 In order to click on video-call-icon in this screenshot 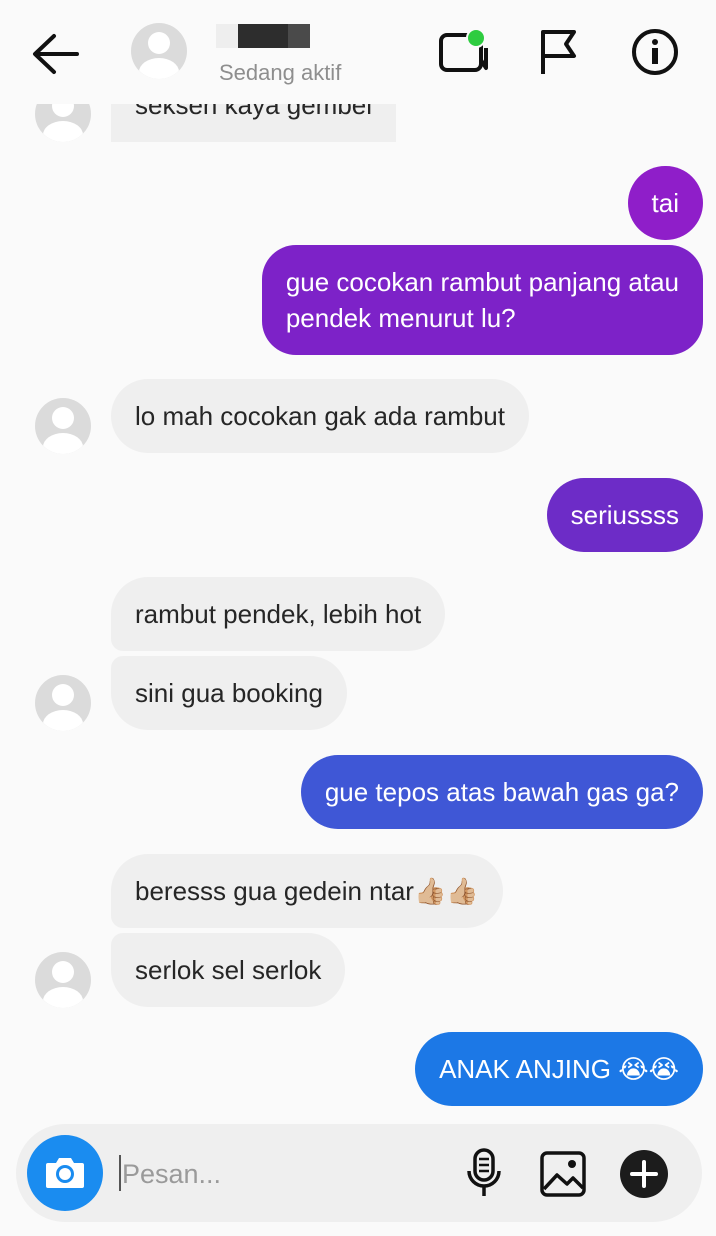, I will do `click(464, 52)`.